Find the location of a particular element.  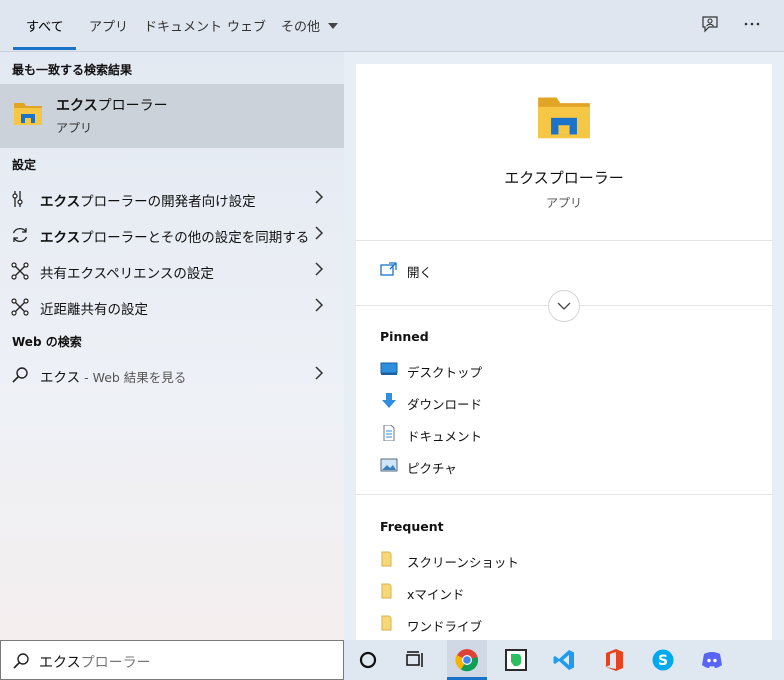

search-autocomplete-text: プローラー is located at coordinates (115, 663).